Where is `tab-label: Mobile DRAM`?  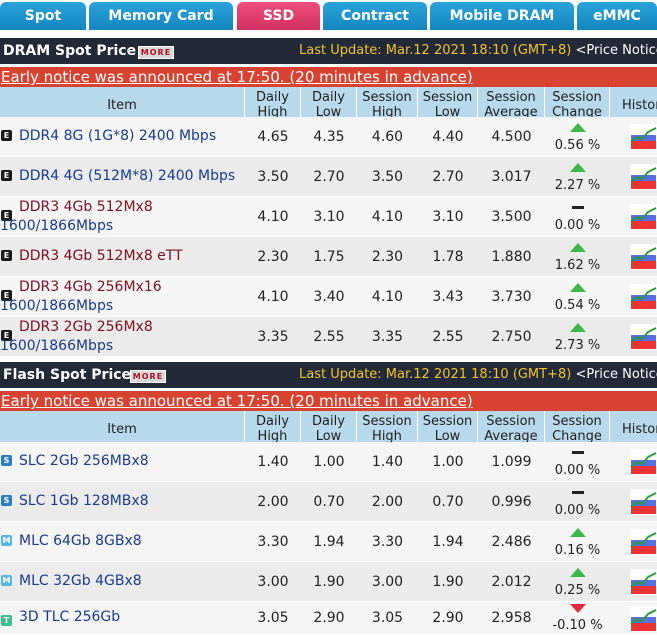 tab-label: Mobile DRAM is located at coordinates (502, 16).